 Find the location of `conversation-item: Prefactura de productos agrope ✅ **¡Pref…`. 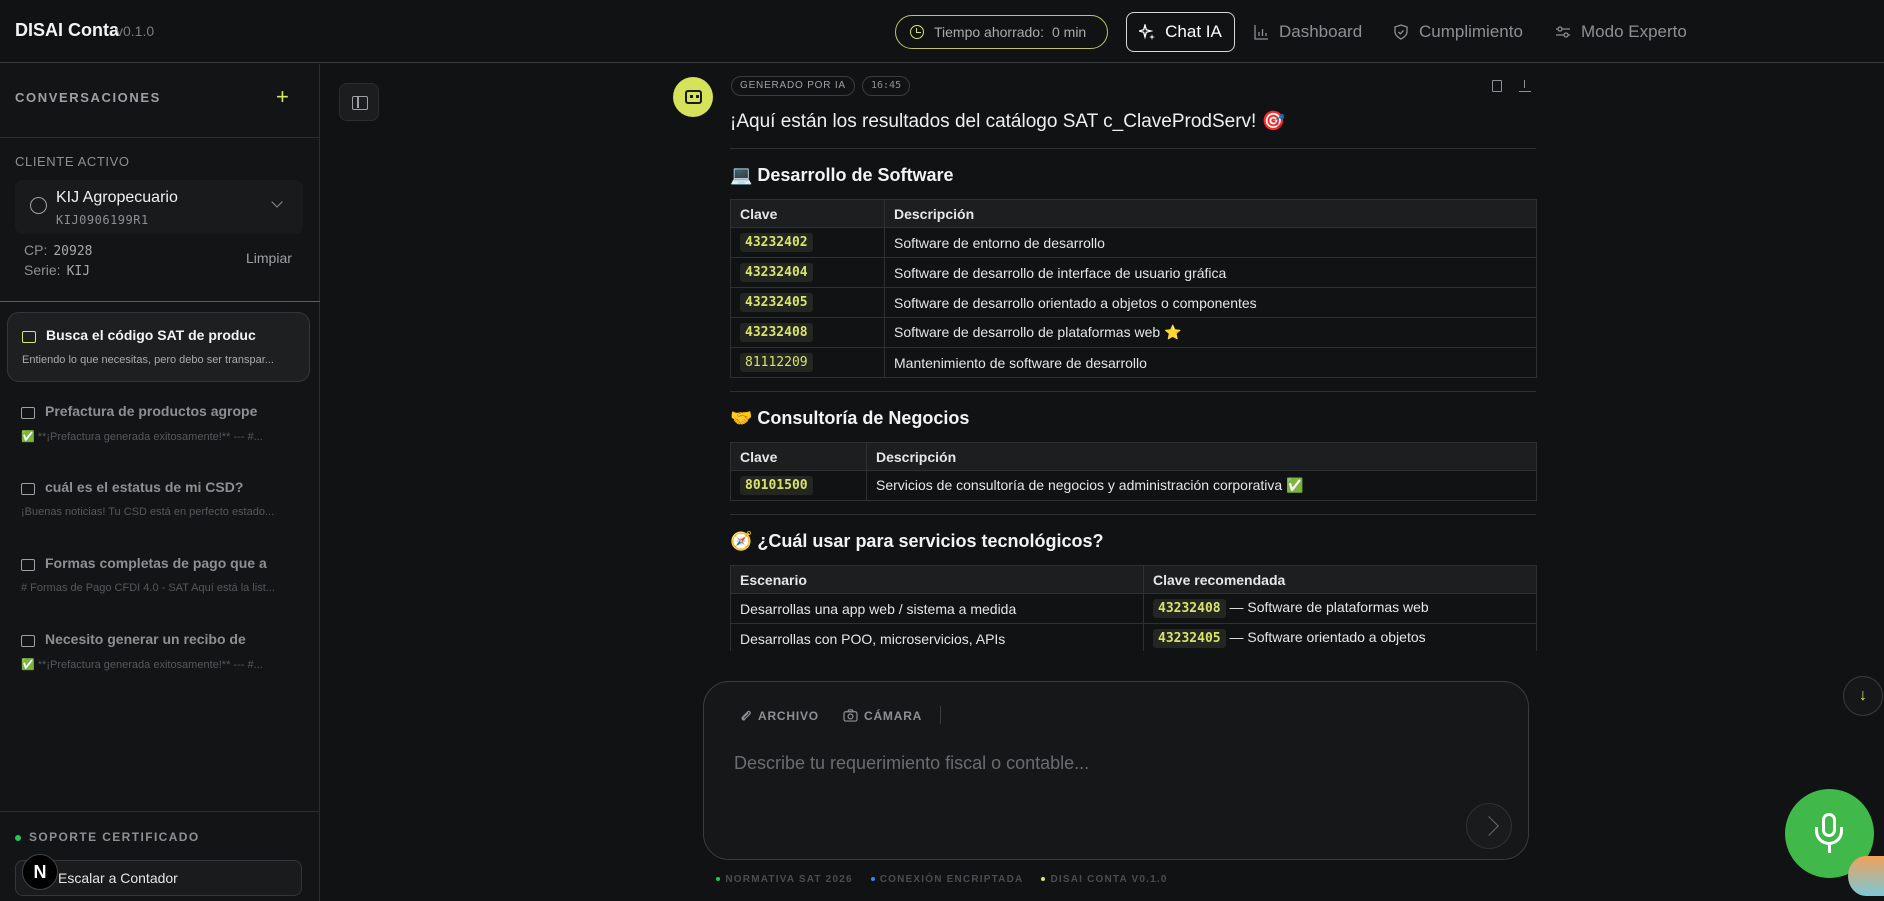

conversation-item: Prefactura de productos agrope ✅ **¡Pref… is located at coordinates (158, 424).